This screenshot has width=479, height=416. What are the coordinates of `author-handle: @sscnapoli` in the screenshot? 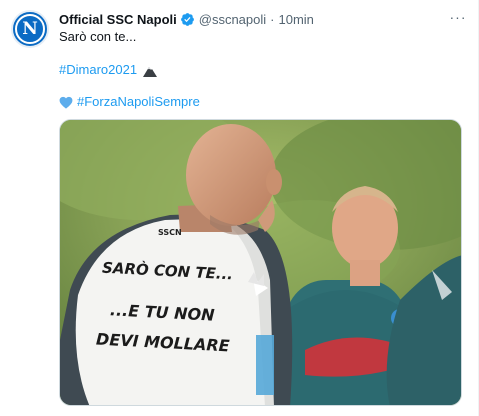 It's located at (232, 19).